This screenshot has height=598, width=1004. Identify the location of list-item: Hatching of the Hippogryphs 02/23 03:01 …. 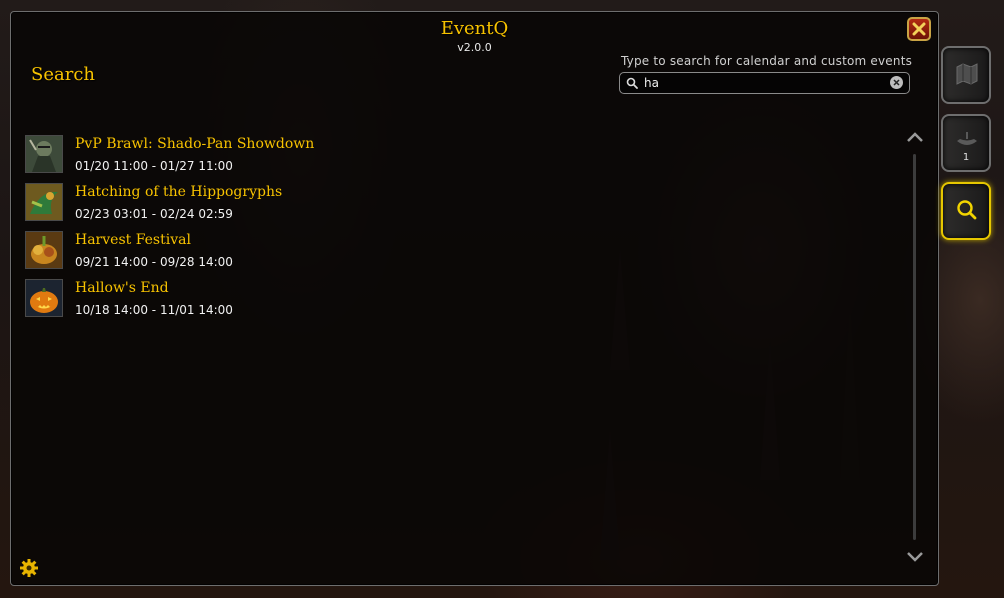
(185, 206).